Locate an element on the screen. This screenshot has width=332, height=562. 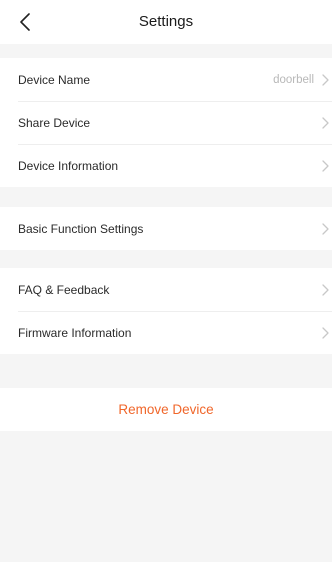
device-name-value: doorbell is located at coordinates (293, 79).